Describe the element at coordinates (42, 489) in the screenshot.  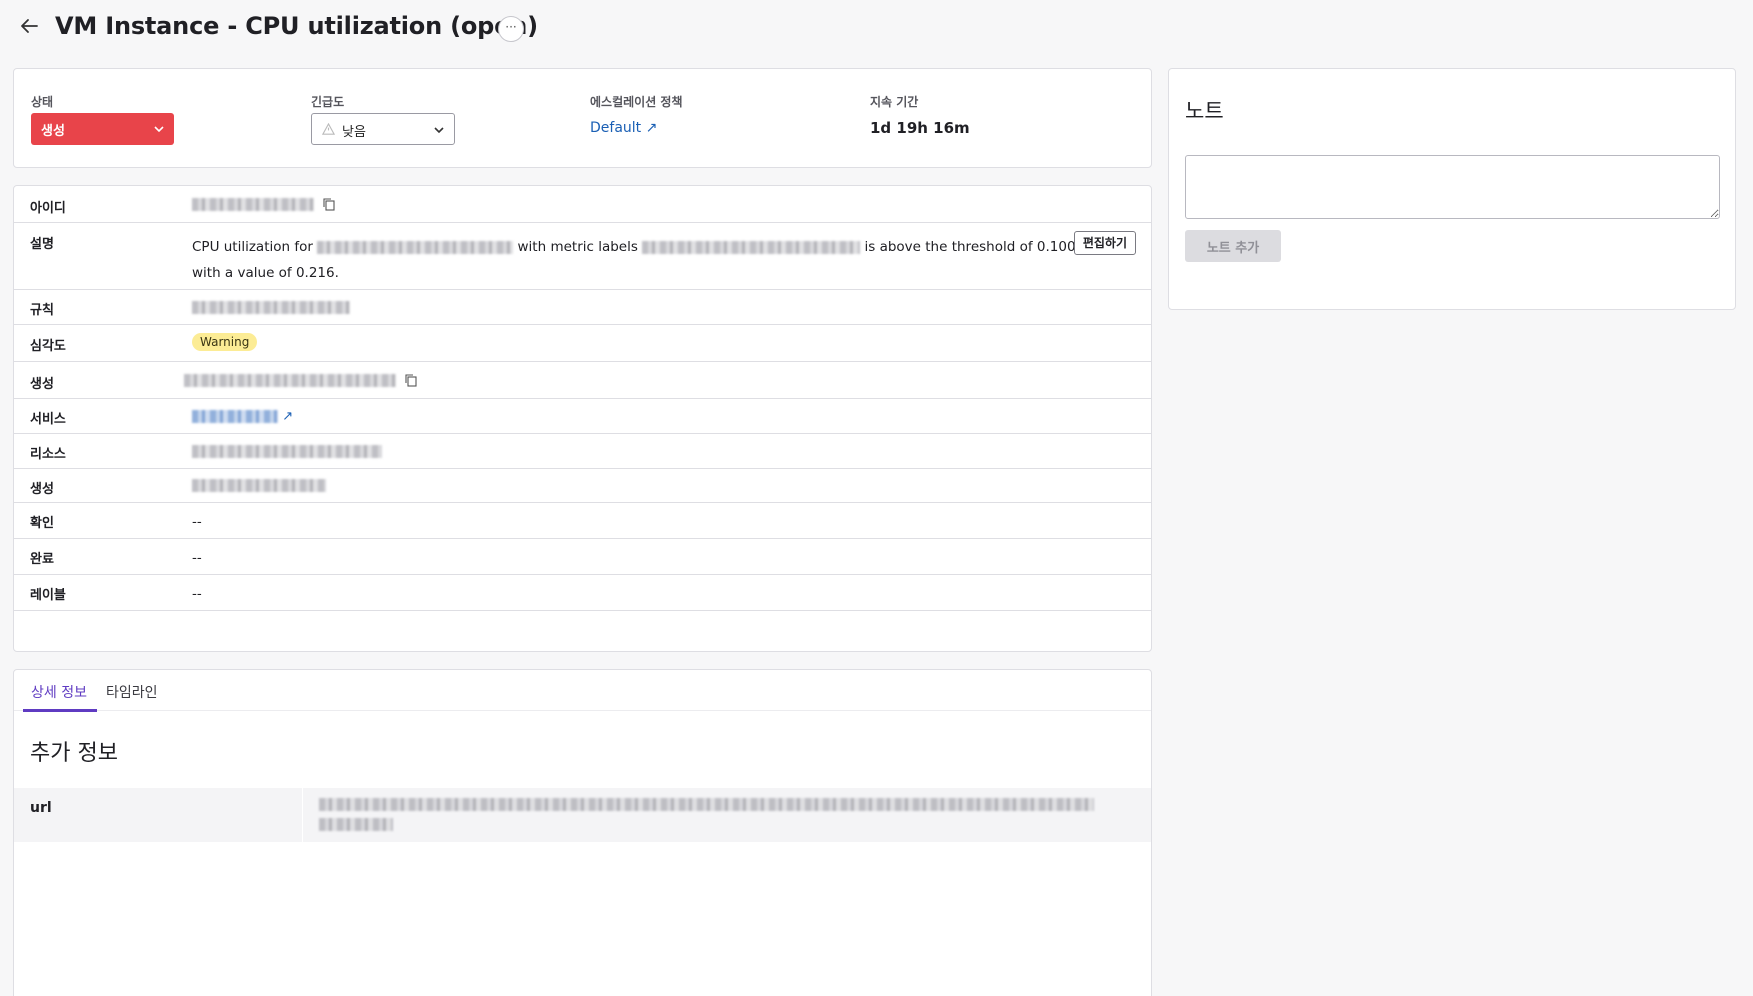
I see `created-label: 생성` at that location.